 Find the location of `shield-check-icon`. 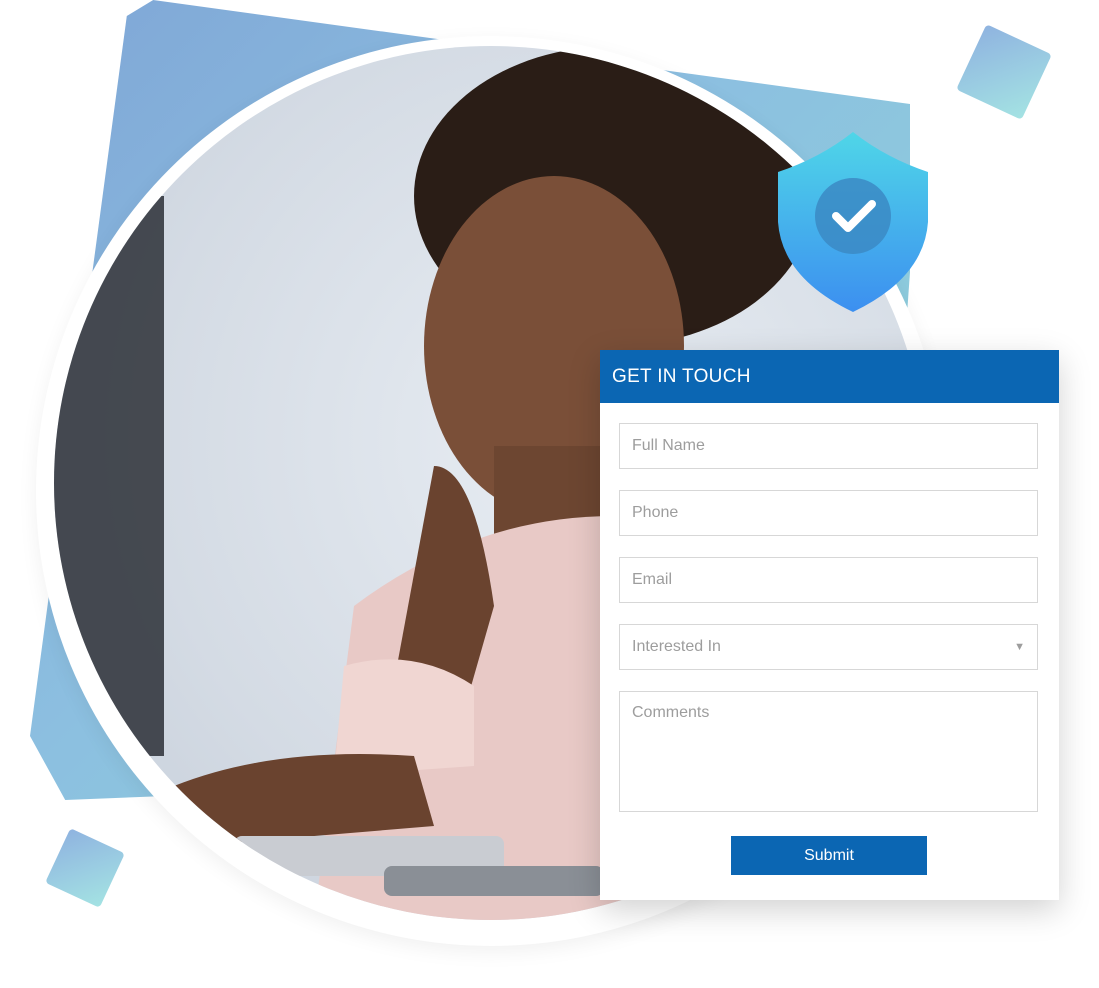

shield-check-icon is located at coordinates (853, 222).